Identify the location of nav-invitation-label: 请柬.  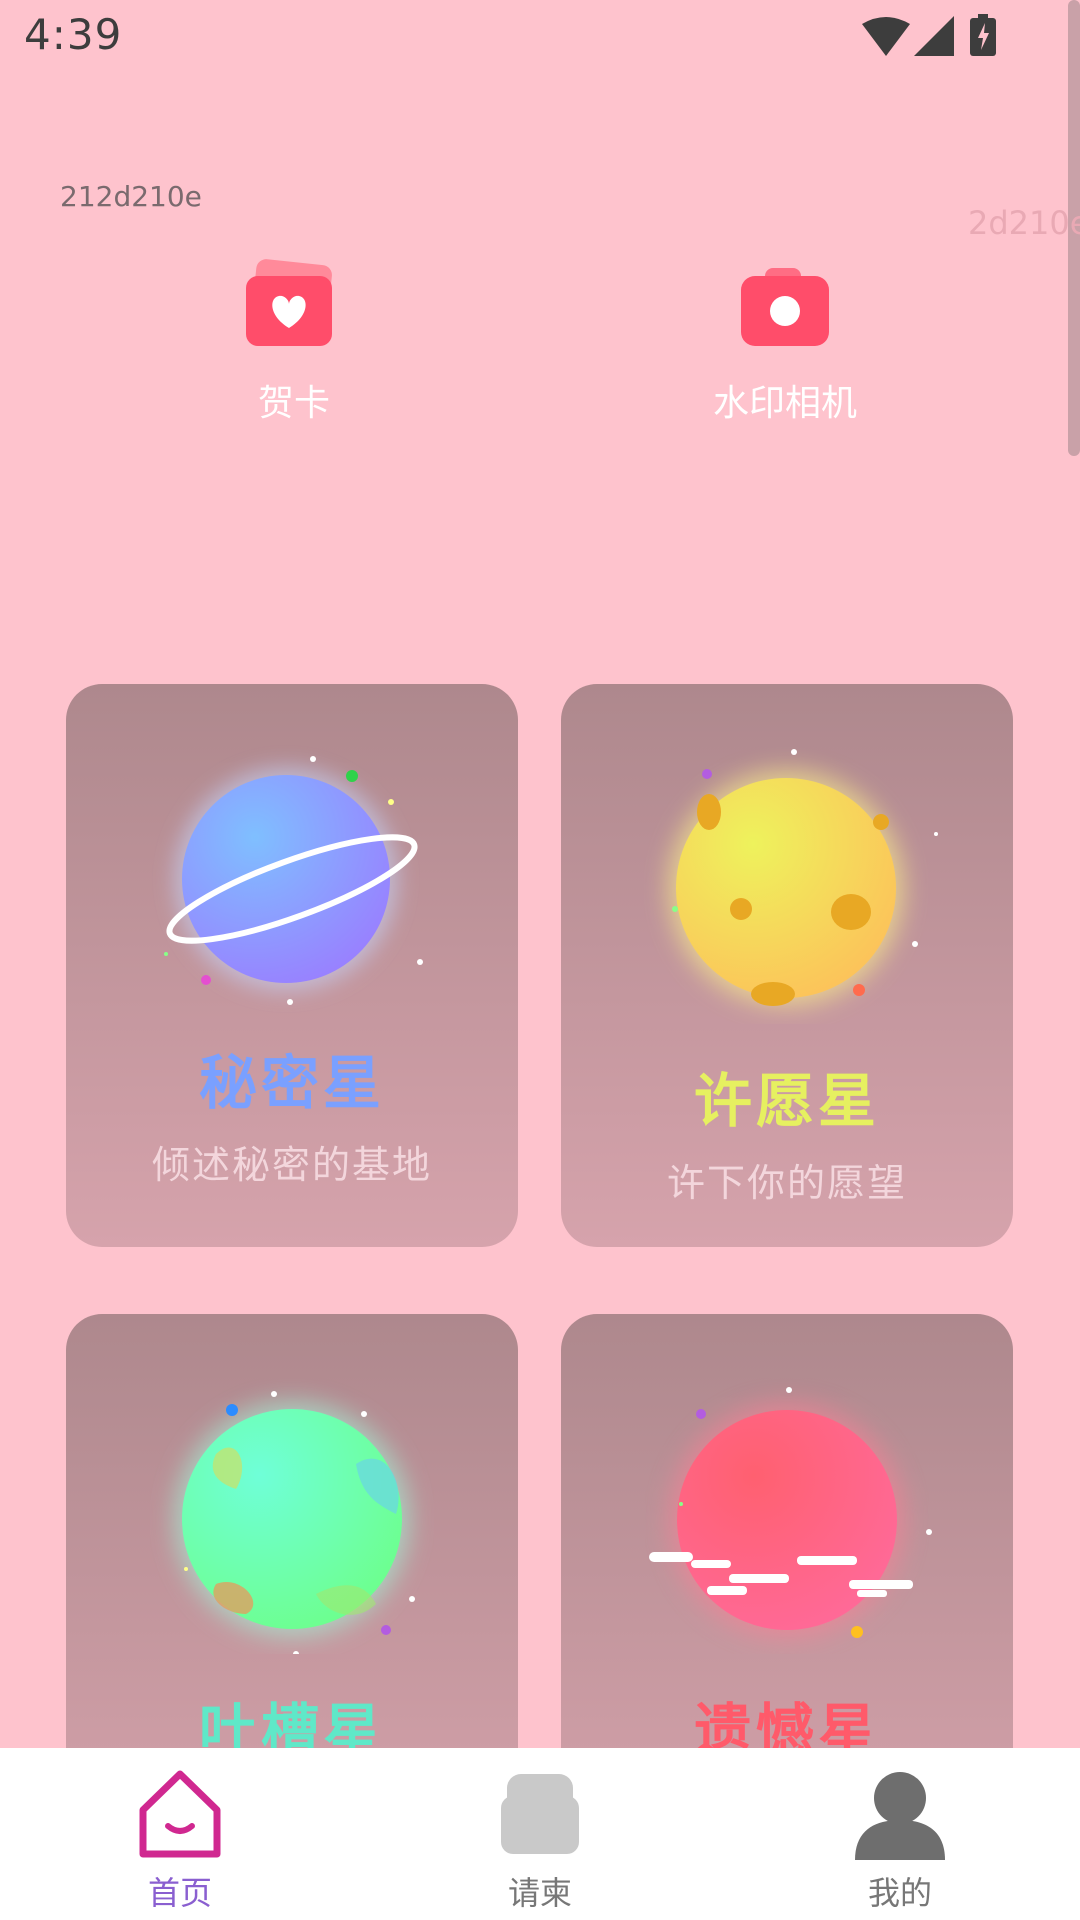
(539, 1893).